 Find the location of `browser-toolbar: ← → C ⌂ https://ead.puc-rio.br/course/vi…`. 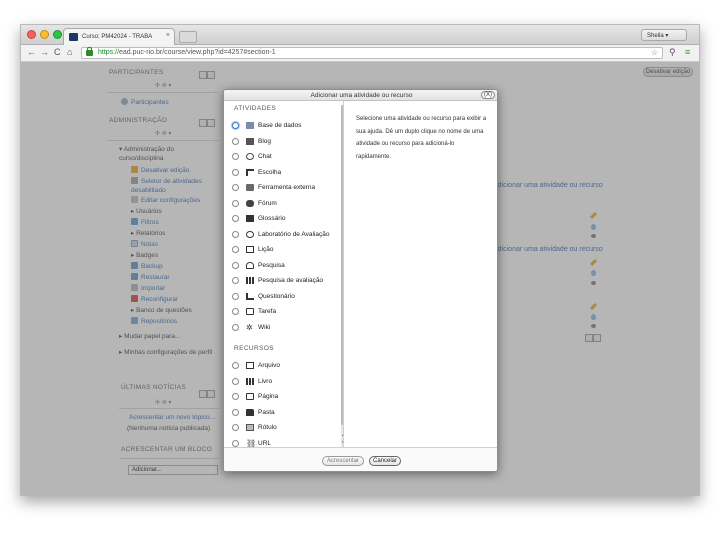

browser-toolbar: ← → C ⌂ https://ead.puc-rio.br/course/vi… is located at coordinates (360, 53).